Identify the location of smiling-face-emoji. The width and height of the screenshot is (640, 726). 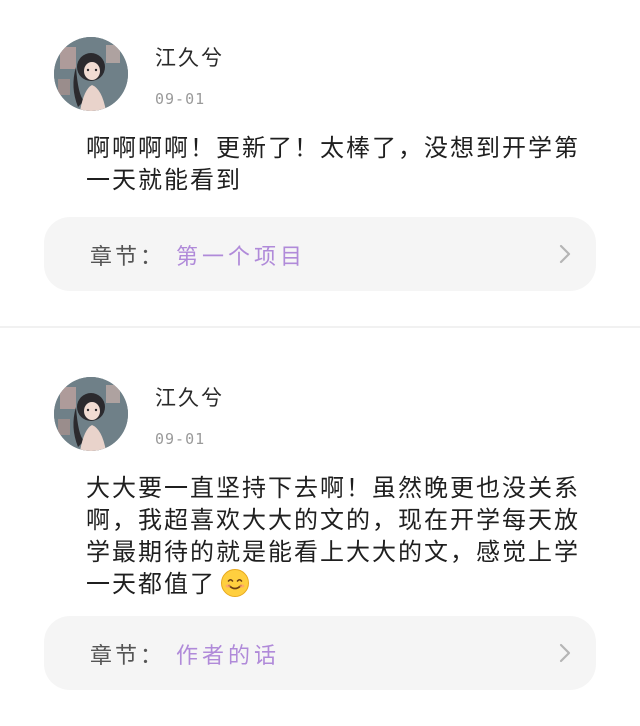
(235, 583).